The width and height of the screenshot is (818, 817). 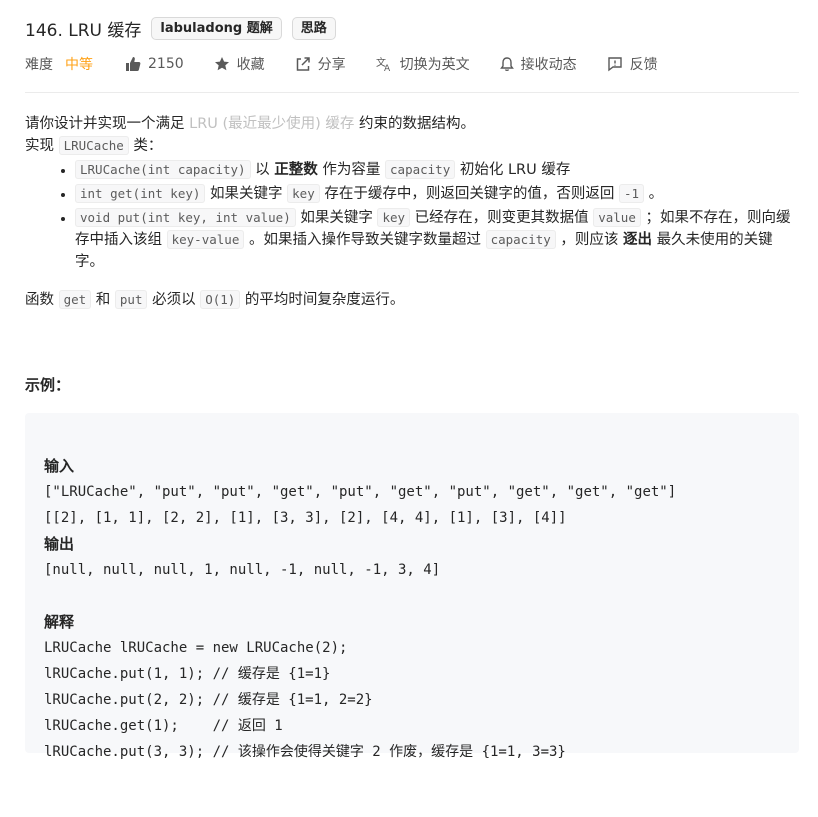 I want to click on impl-text: 实现, so click(x=42, y=146).